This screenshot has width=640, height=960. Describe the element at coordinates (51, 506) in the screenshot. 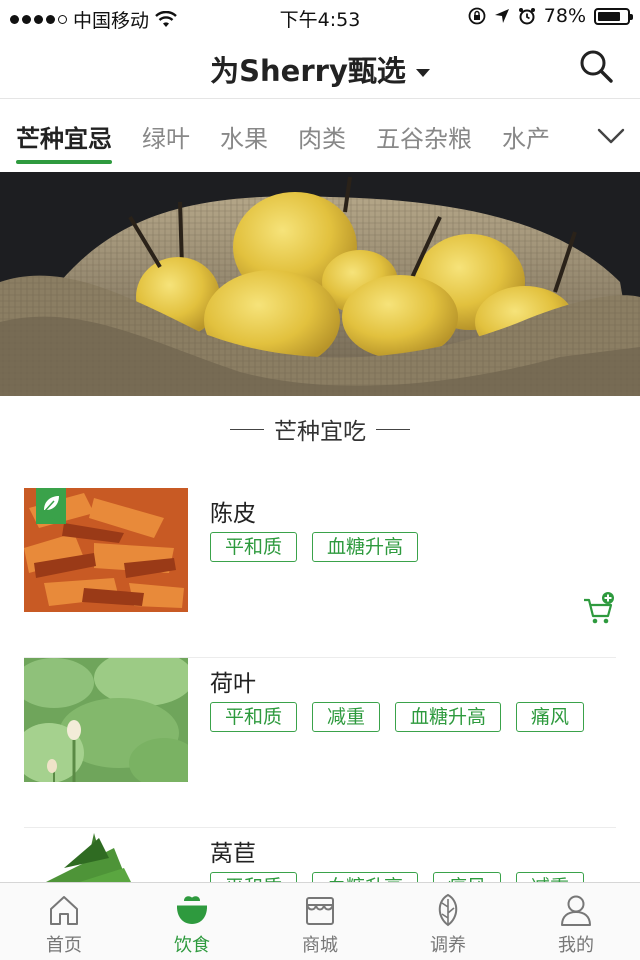

I see `leaf-badge-icon` at that location.